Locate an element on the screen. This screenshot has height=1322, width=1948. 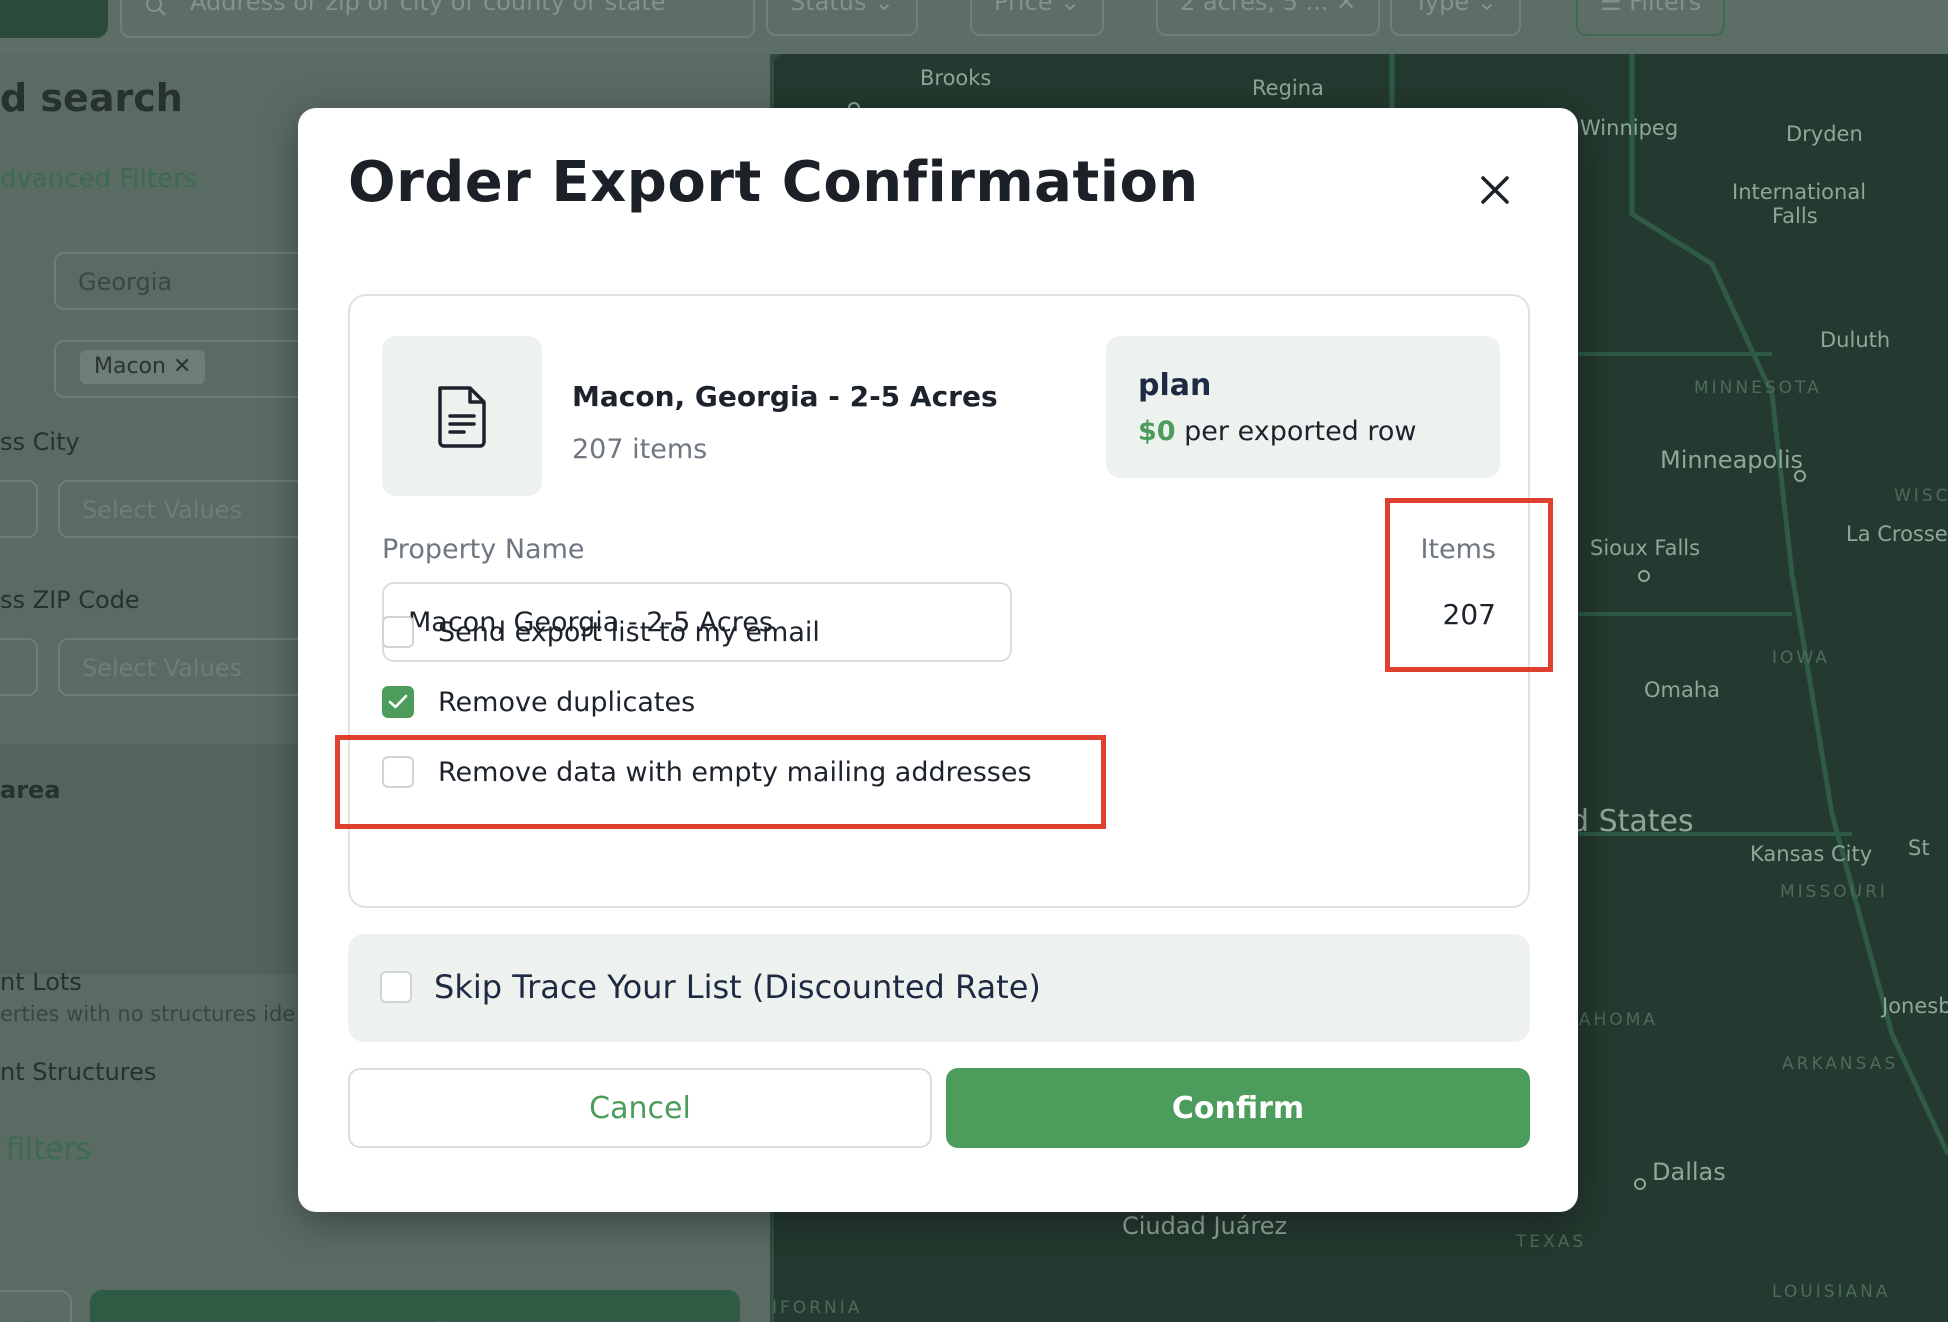
send-email-option: Send export list to my email is located at coordinates (601, 632).